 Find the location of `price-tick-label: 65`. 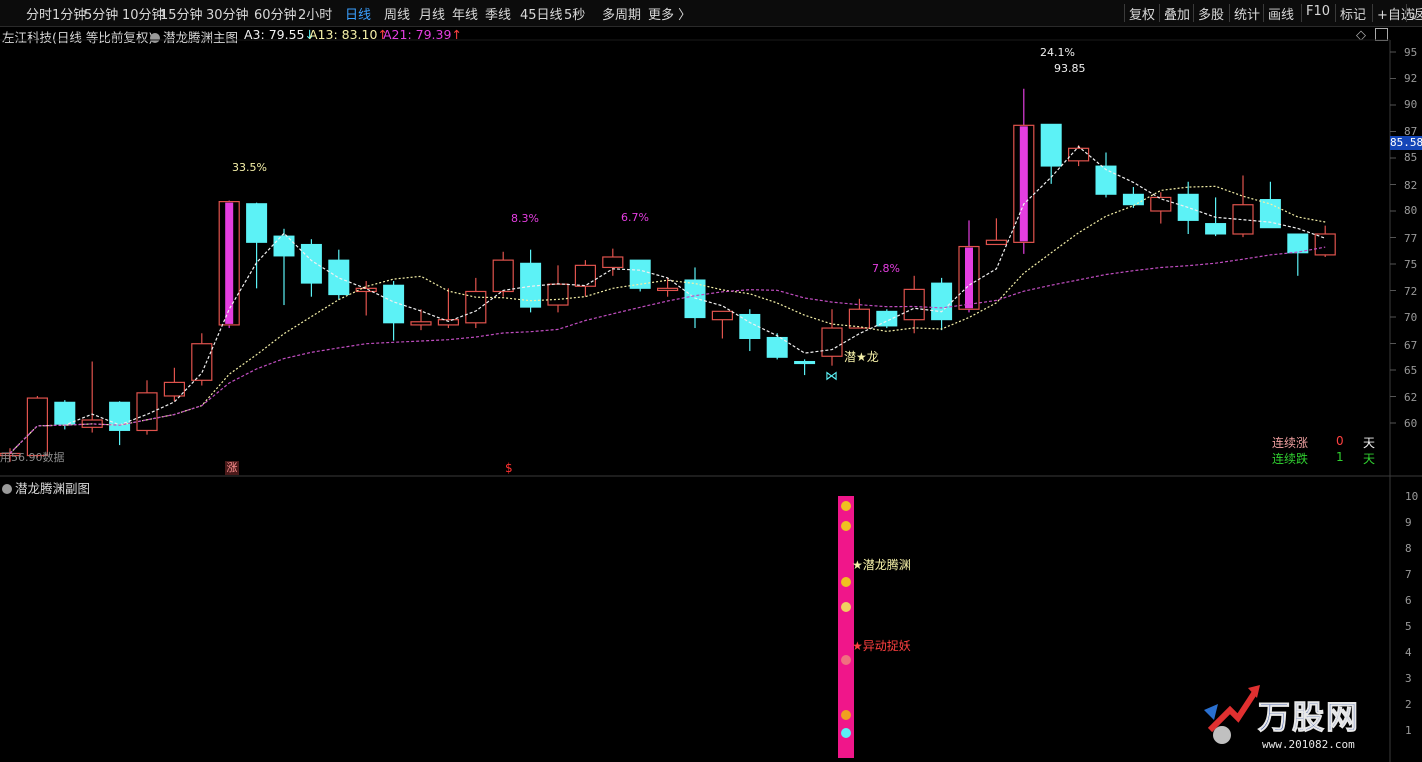

price-tick-label: 65 is located at coordinates (1411, 370).